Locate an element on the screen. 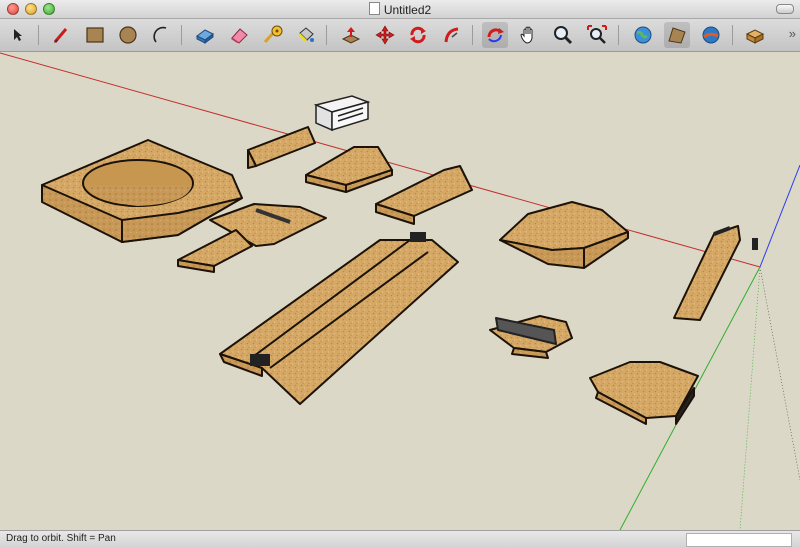  circle-tool-icon is located at coordinates (128, 35).